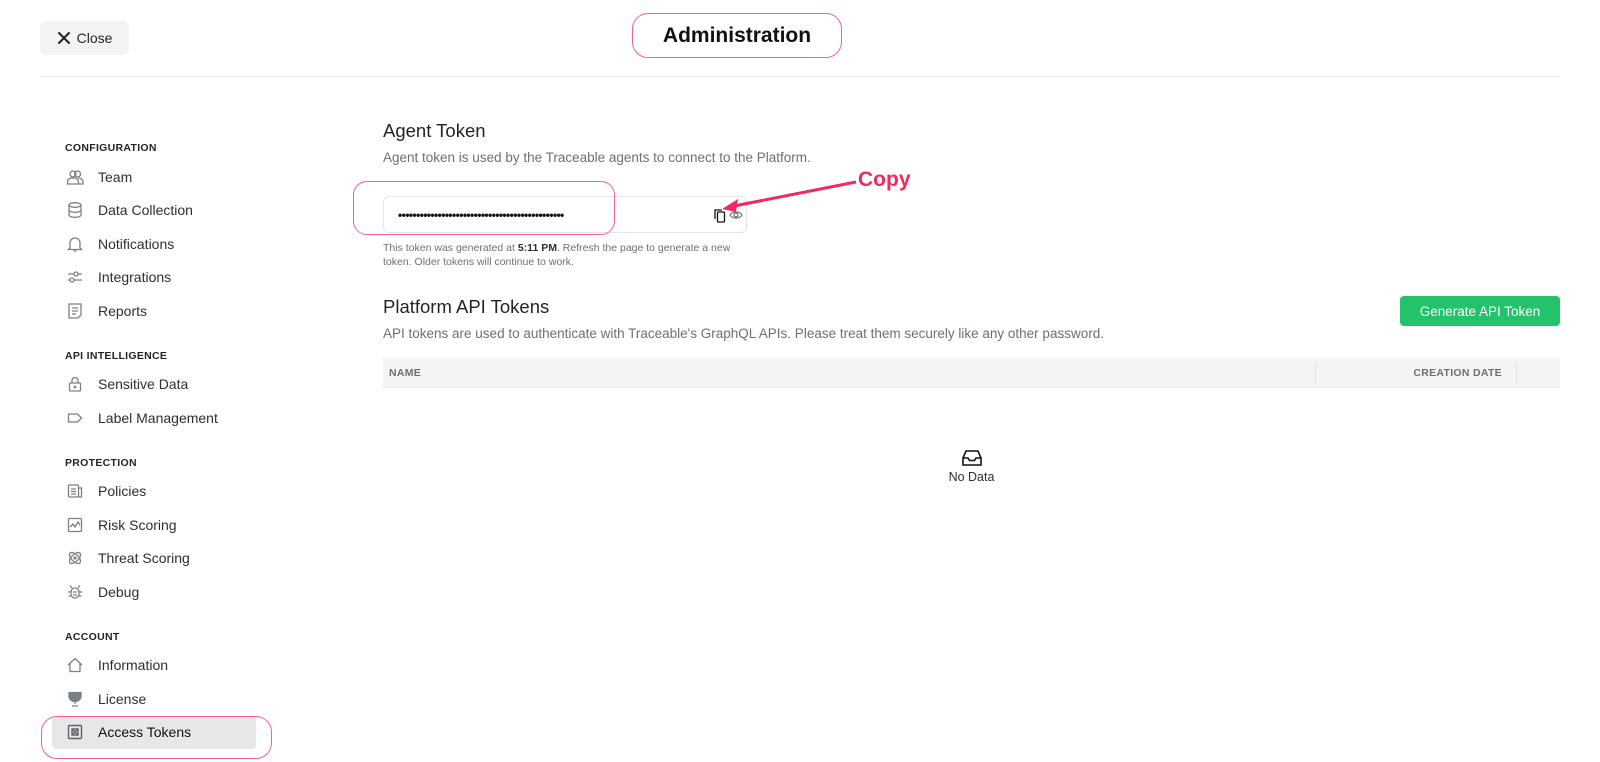 The height and width of the screenshot is (762, 1600). I want to click on sidebar-item-risk-scoring: Risk Scoring, so click(162, 525).